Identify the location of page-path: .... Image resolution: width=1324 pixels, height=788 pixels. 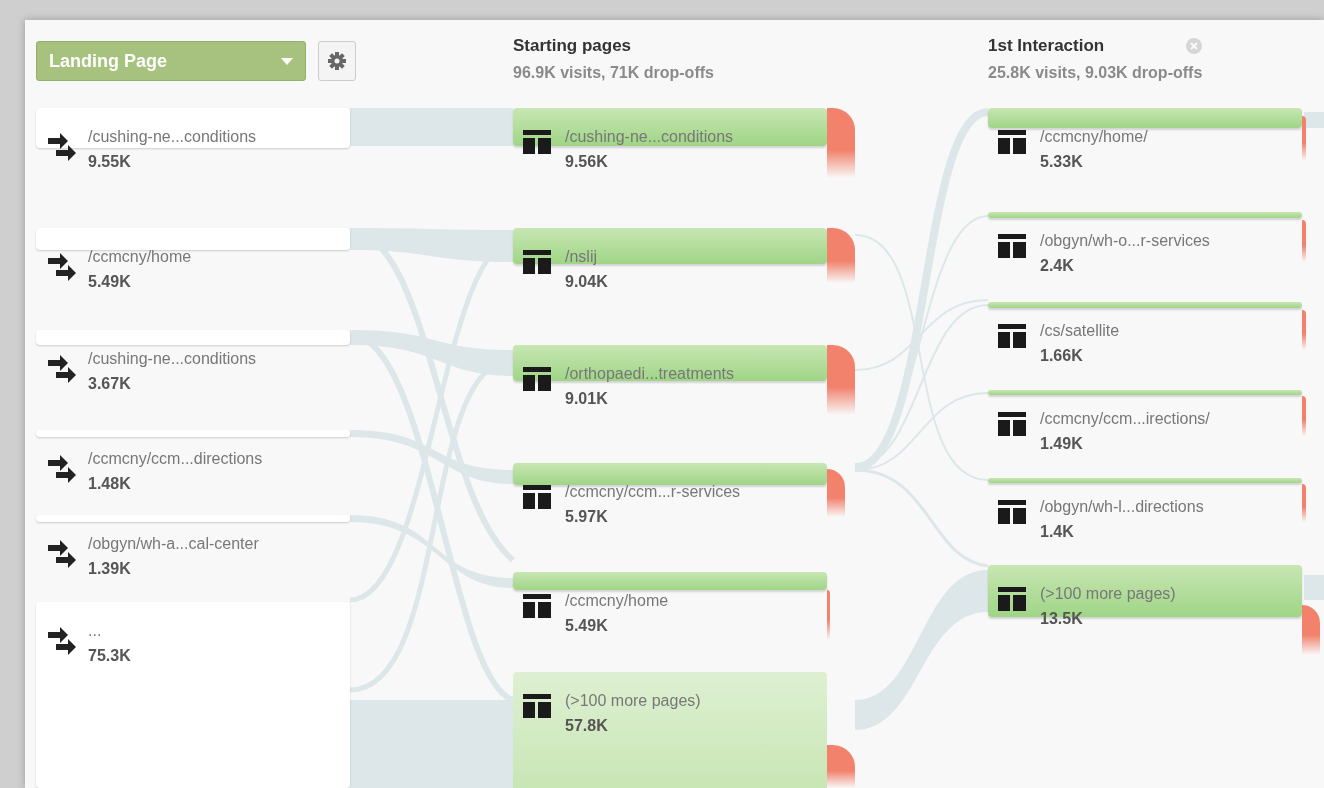
(95, 631).